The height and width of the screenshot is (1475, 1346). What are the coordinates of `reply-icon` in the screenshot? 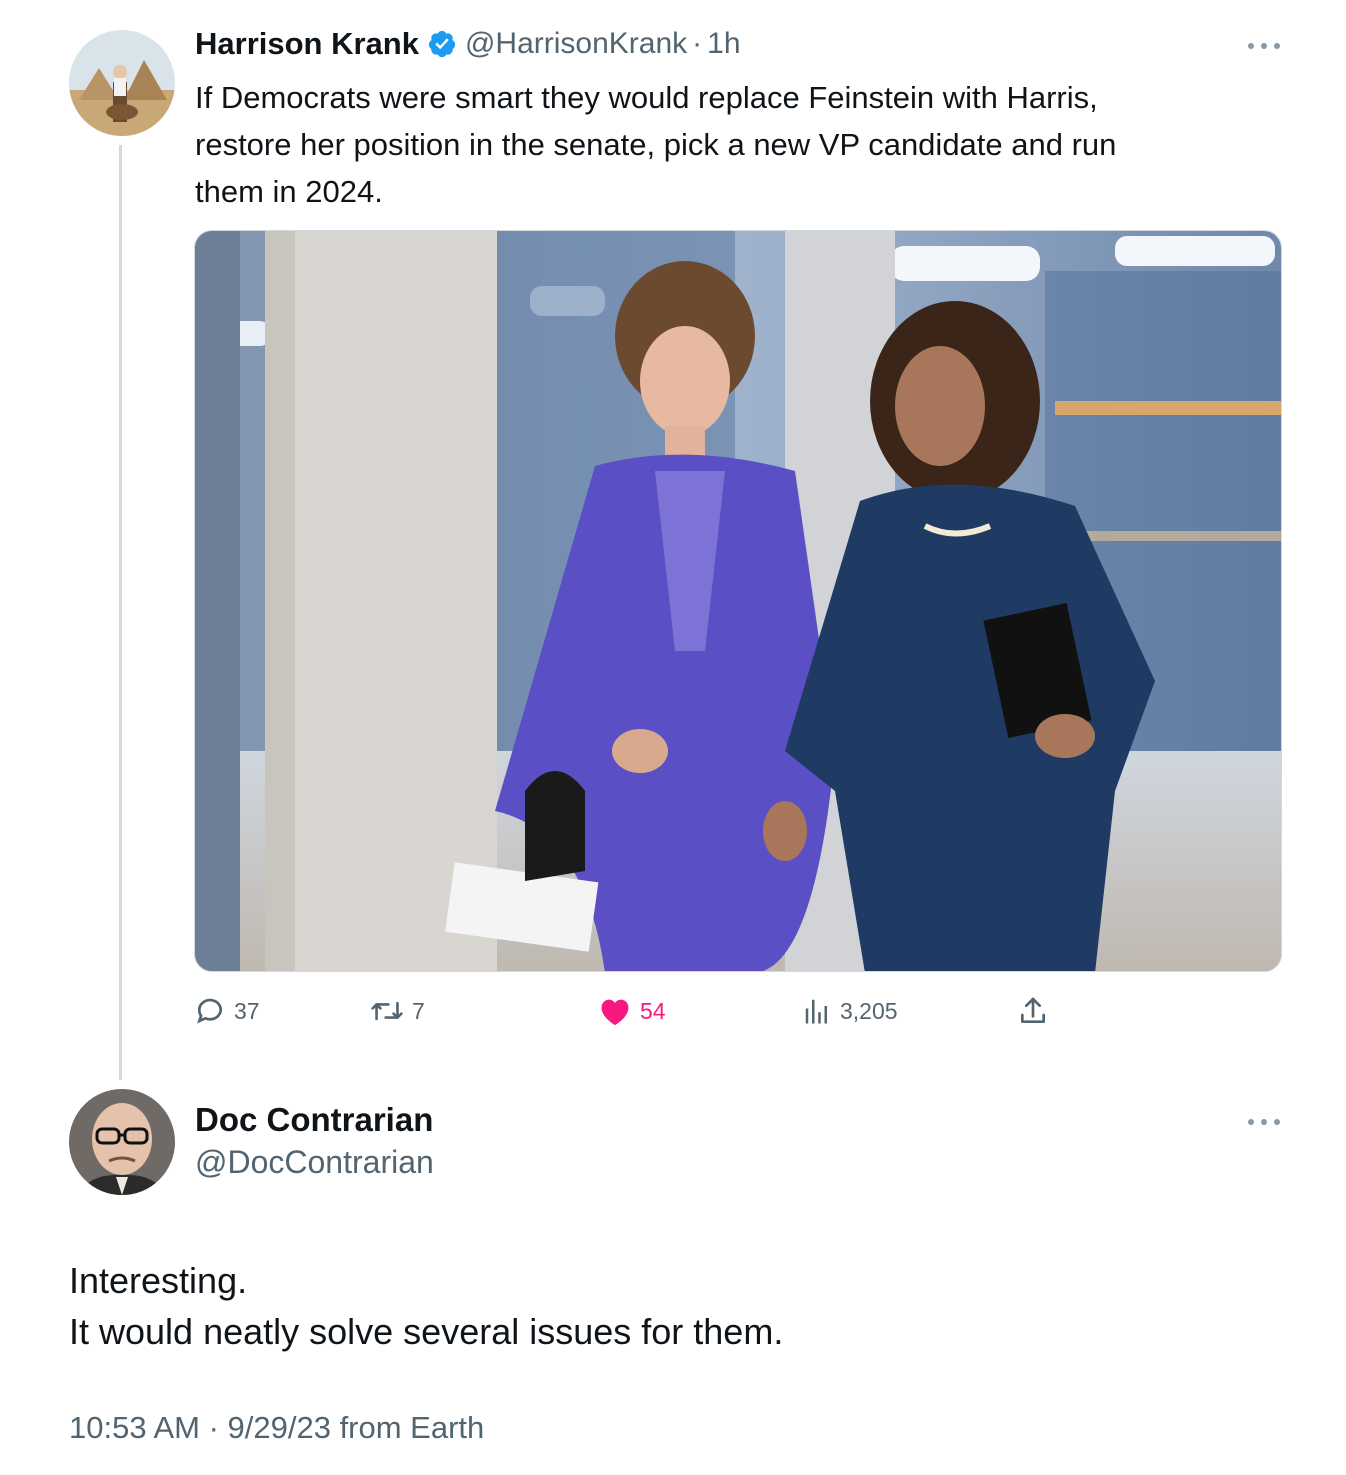 It's located at (210, 1011).